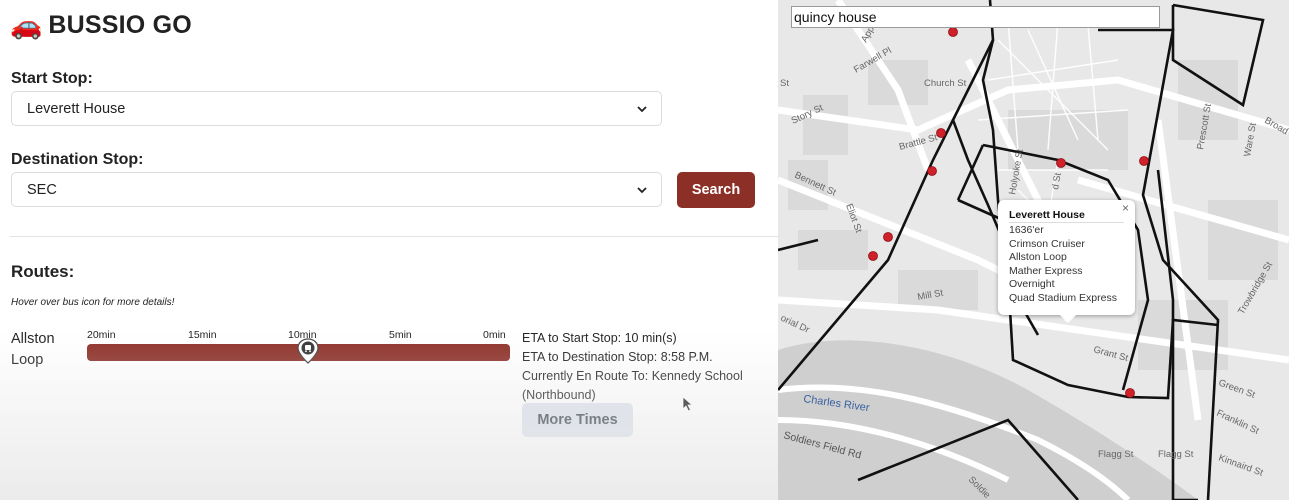 The height and width of the screenshot is (500, 1289). What do you see at coordinates (1066, 216) in the screenshot?
I see `popup-title: Leverett House` at bounding box center [1066, 216].